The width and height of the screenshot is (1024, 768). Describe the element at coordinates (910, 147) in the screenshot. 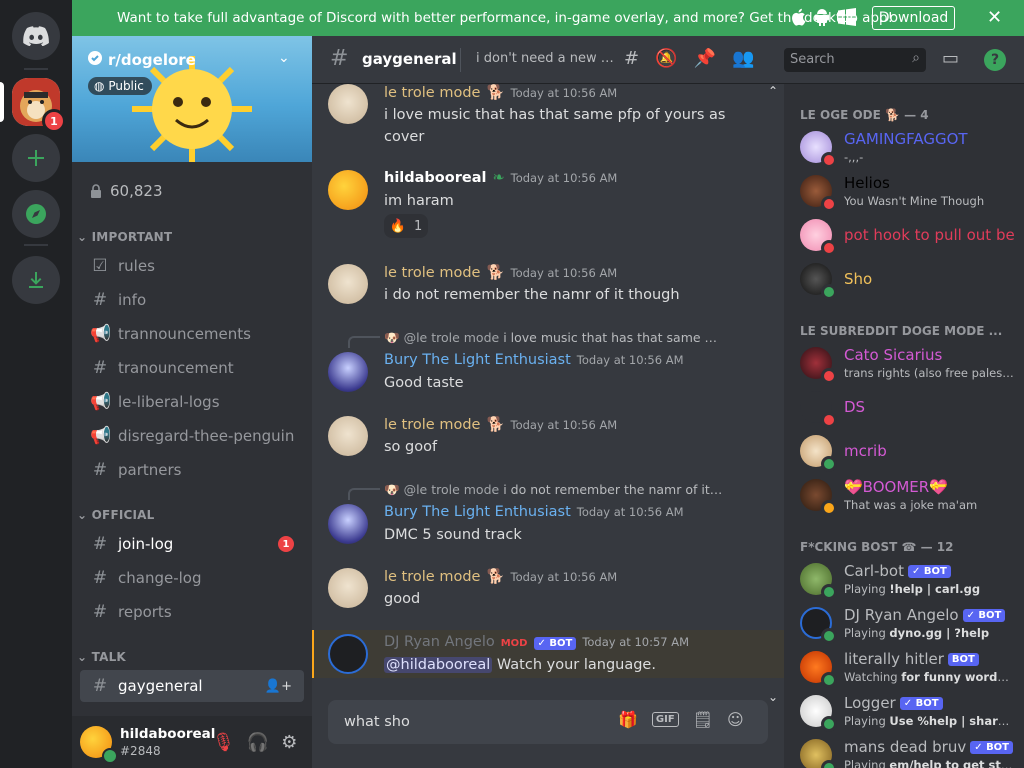

I see `member-item: GAMINGFAGGOT -,,,-` at that location.